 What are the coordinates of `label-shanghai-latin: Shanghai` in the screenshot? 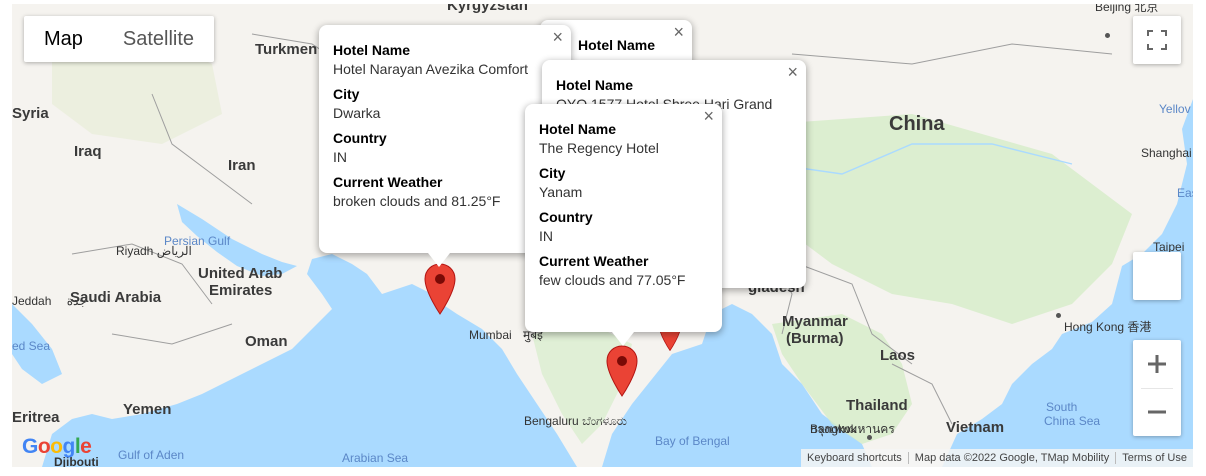 It's located at (1166, 153).